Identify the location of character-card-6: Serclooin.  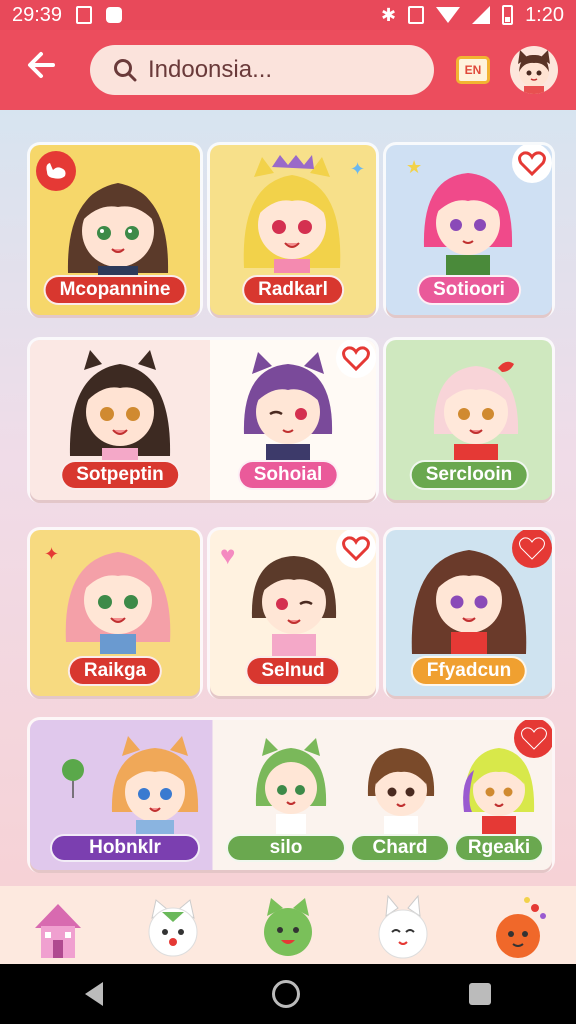
(469, 420).